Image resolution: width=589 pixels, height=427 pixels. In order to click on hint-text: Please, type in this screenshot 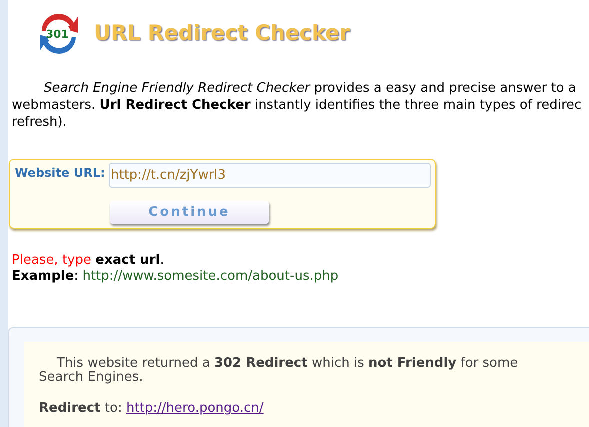, I will do `click(52, 260)`.